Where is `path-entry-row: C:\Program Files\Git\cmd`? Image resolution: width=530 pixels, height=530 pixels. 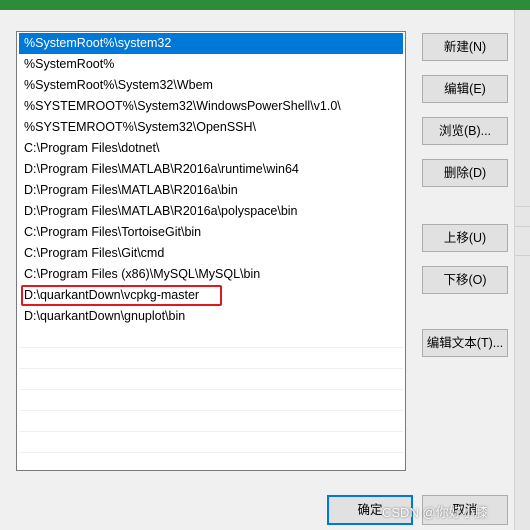 path-entry-row: C:\Program Files\Git\cmd is located at coordinates (211, 253).